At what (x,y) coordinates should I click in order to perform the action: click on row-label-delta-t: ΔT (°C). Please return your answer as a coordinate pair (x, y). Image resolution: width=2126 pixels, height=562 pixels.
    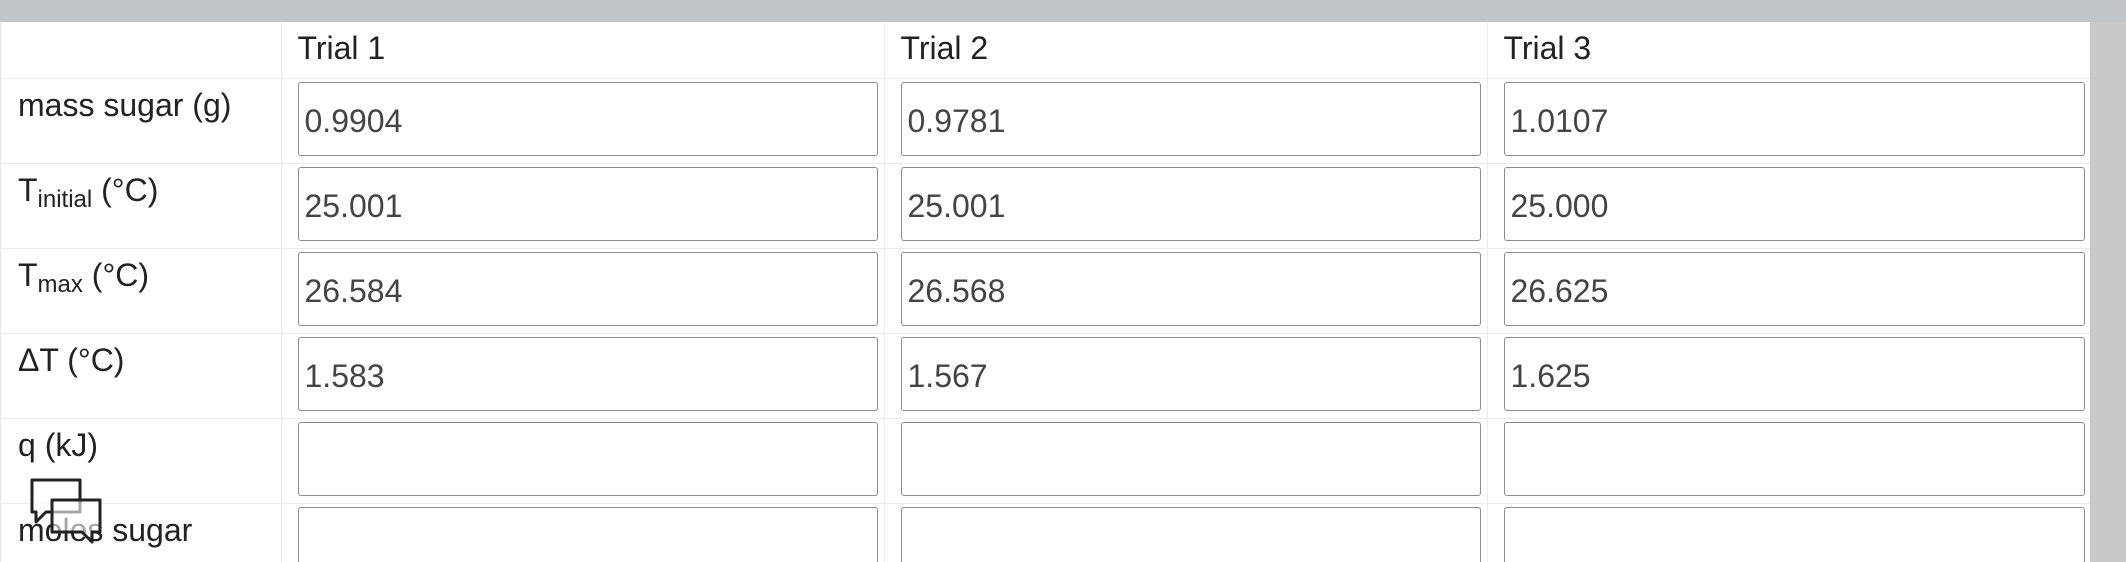
    Looking at the image, I should click on (141, 376).